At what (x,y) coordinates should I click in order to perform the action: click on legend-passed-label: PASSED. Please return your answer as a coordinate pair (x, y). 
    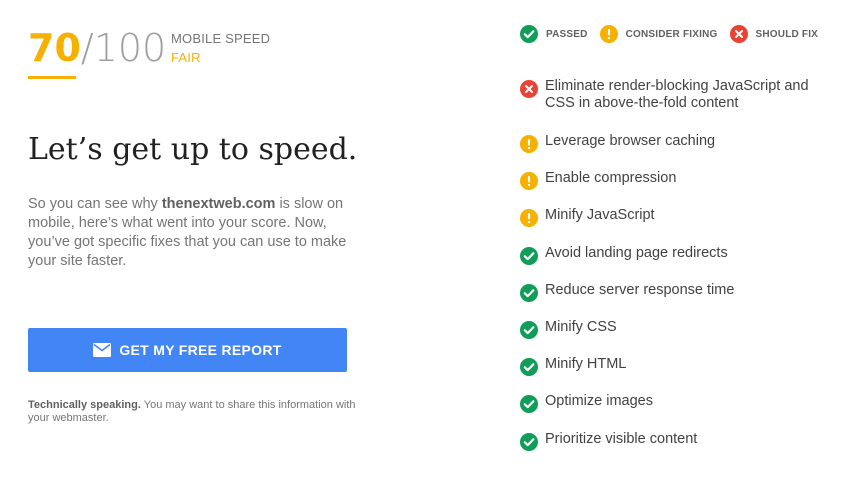
    Looking at the image, I should click on (567, 34).